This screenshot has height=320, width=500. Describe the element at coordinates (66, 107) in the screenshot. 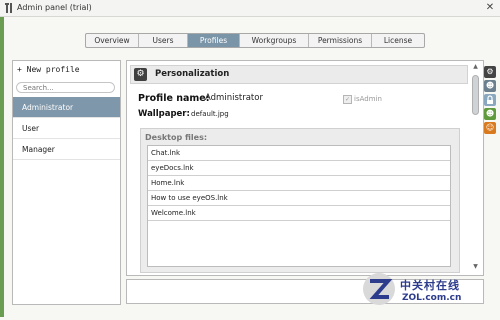

I see `list-item-administrator: Administrator` at that location.